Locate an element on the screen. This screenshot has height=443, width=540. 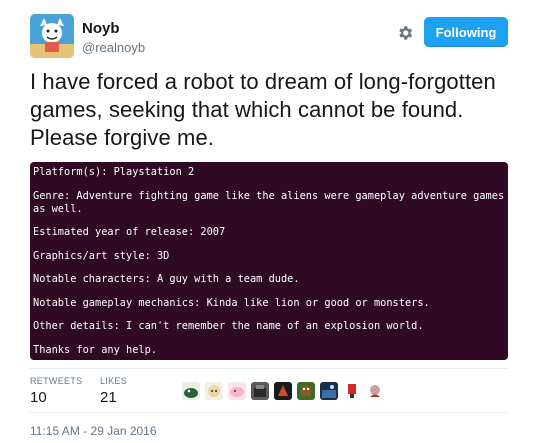
terminal-line: Platform(s): Playstation 2 is located at coordinates (114, 172).